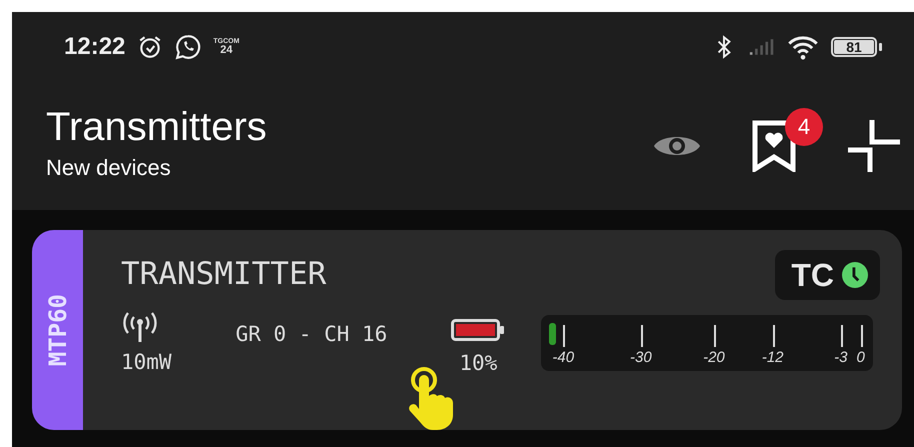 This screenshot has width=914, height=447. What do you see at coordinates (804, 127) in the screenshot?
I see `notification-badge: 4` at bounding box center [804, 127].